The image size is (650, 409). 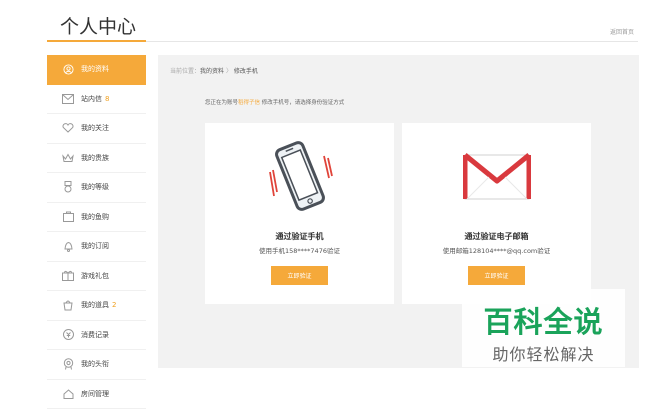 What do you see at coordinates (302, 103) in the screenshot?
I see `instruction-text-rest: 修改手机号，请选择身份验证方式` at bounding box center [302, 103].